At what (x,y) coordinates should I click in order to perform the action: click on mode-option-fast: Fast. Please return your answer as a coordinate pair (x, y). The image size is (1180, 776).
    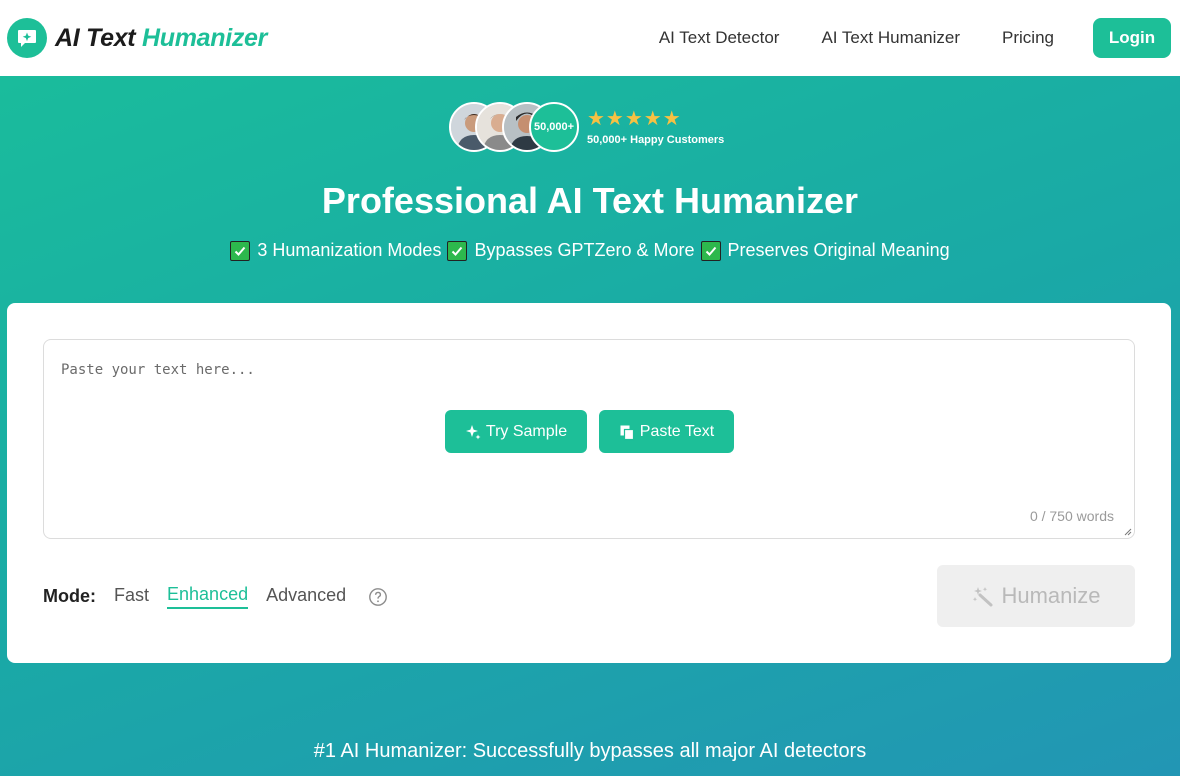
    Looking at the image, I should click on (131, 596).